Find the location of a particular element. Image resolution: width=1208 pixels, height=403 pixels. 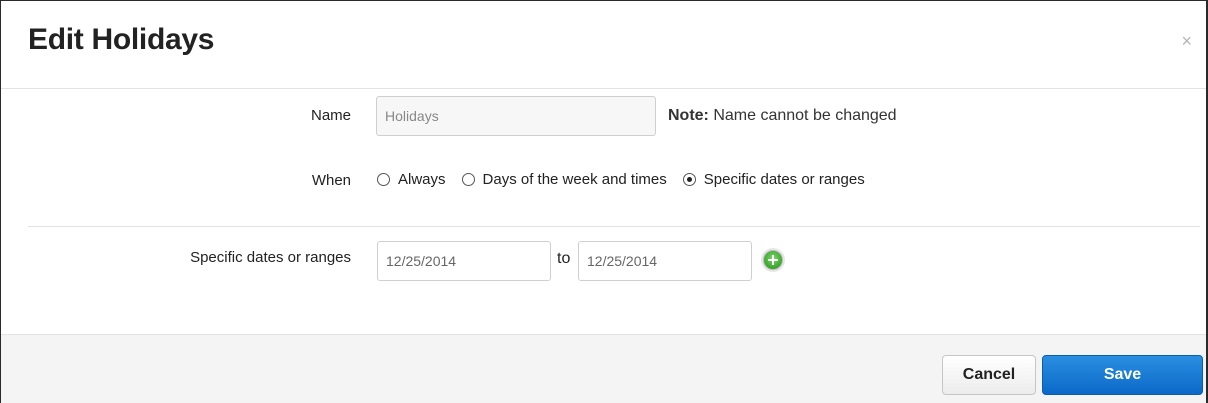

add-circle-icon is located at coordinates (773, 260).